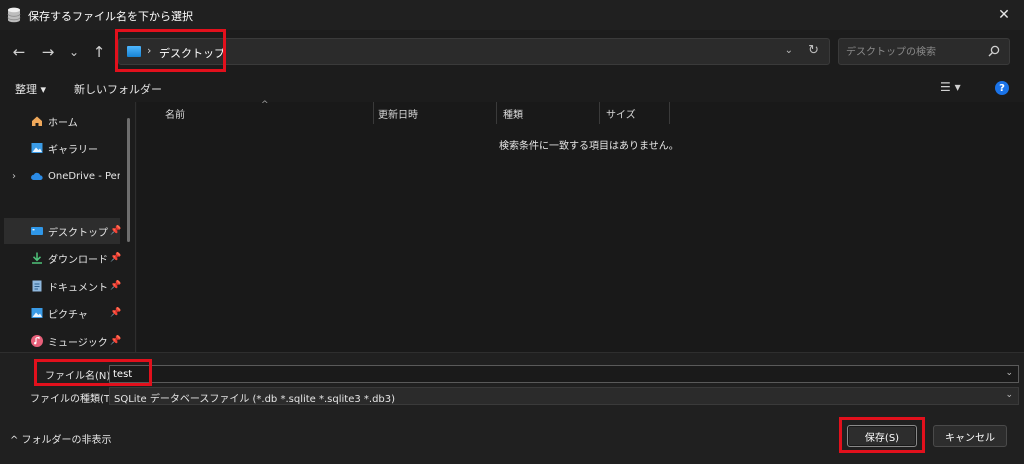  What do you see at coordinates (99, 52) in the screenshot?
I see `up-button: ↑` at bounding box center [99, 52].